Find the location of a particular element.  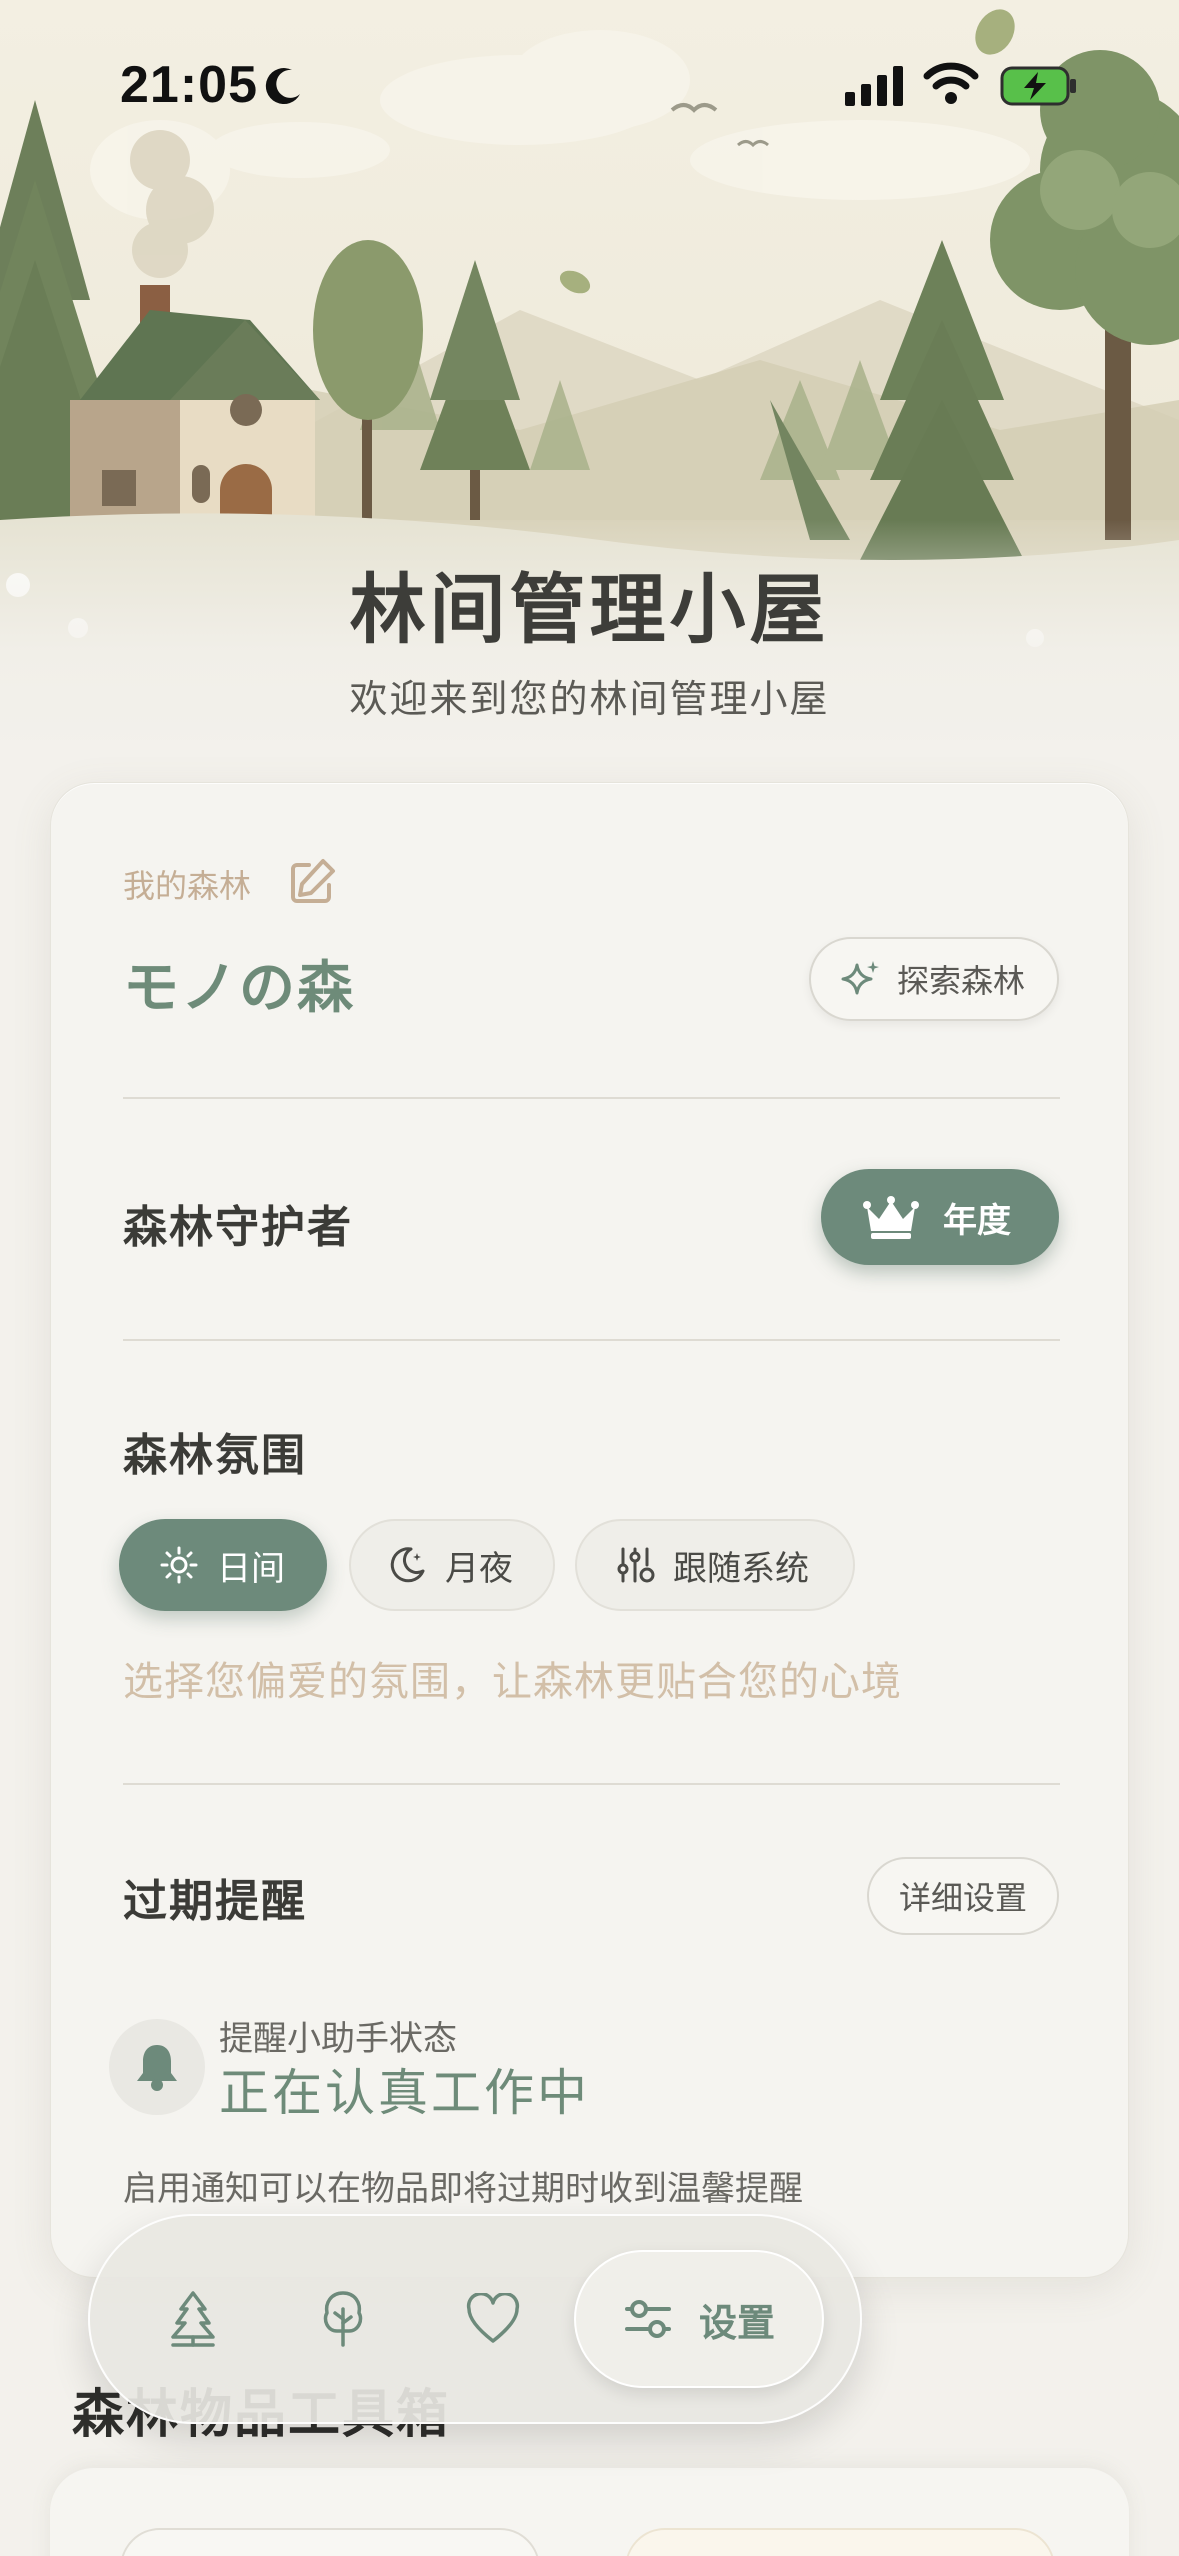

detailed-settings-label: 详细设置 is located at coordinates (962, 1898).